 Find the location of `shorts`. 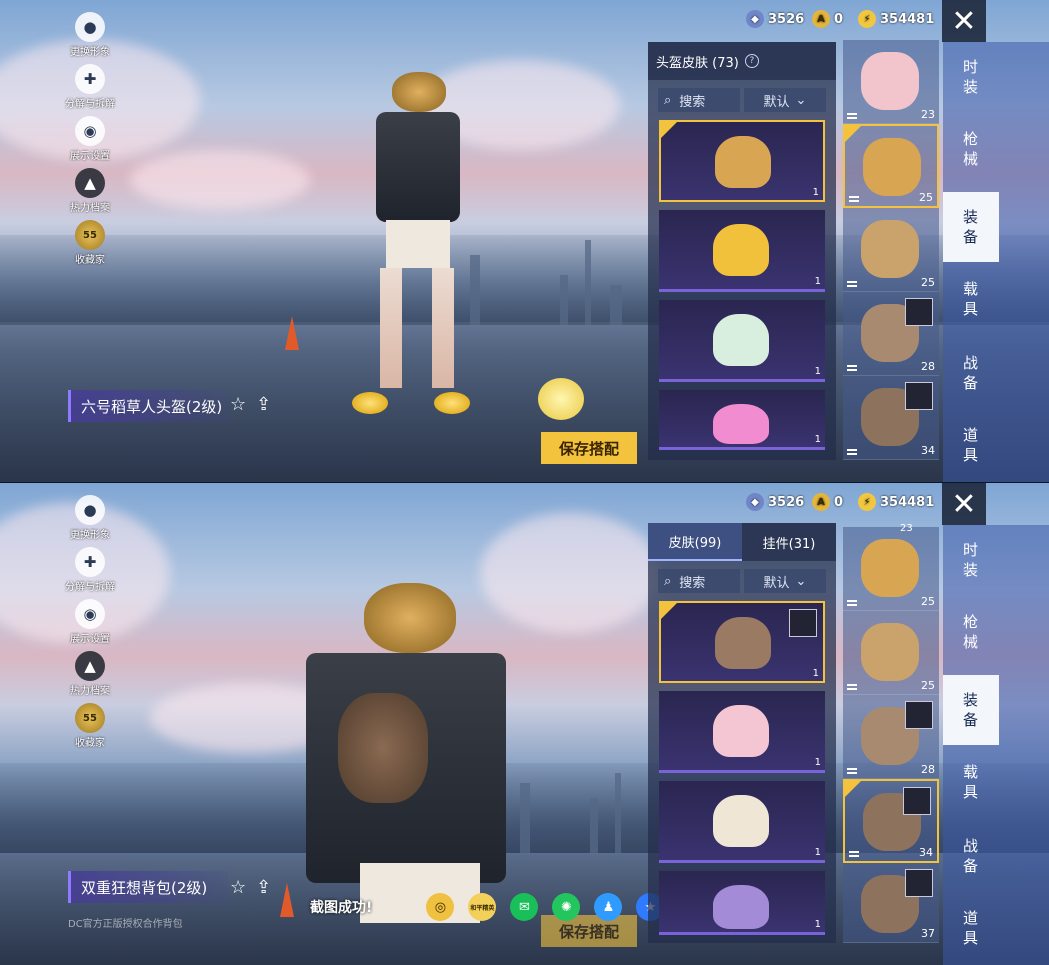

shorts is located at coordinates (418, 244).